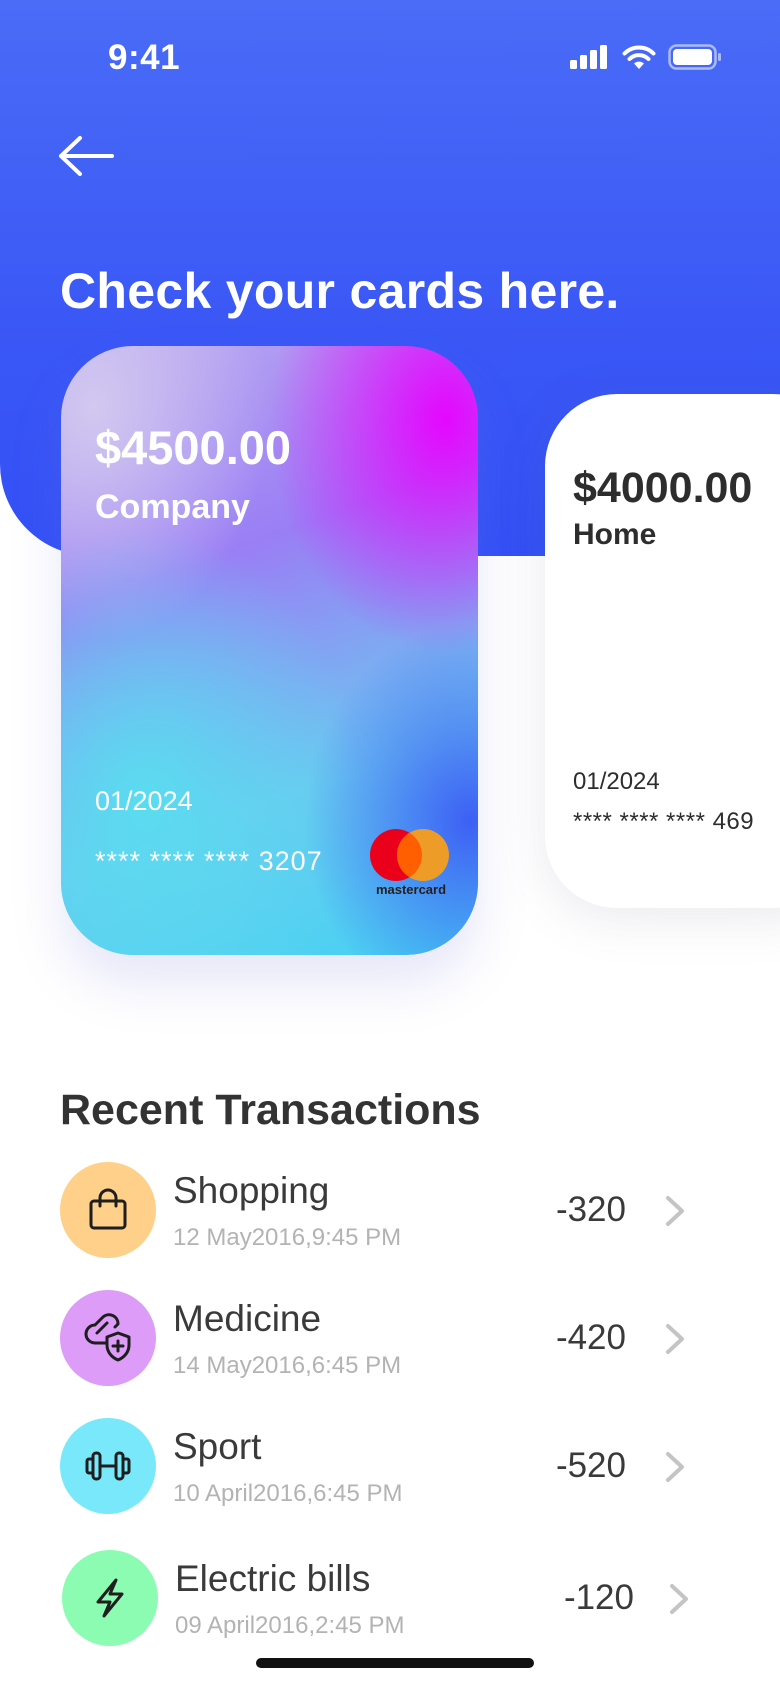 The height and width of the screenshot is (1688, 780). Describe the element at coordinates (411, 889) in the screenshot. I see `mastercard-wordmark: mastercard` at that location.